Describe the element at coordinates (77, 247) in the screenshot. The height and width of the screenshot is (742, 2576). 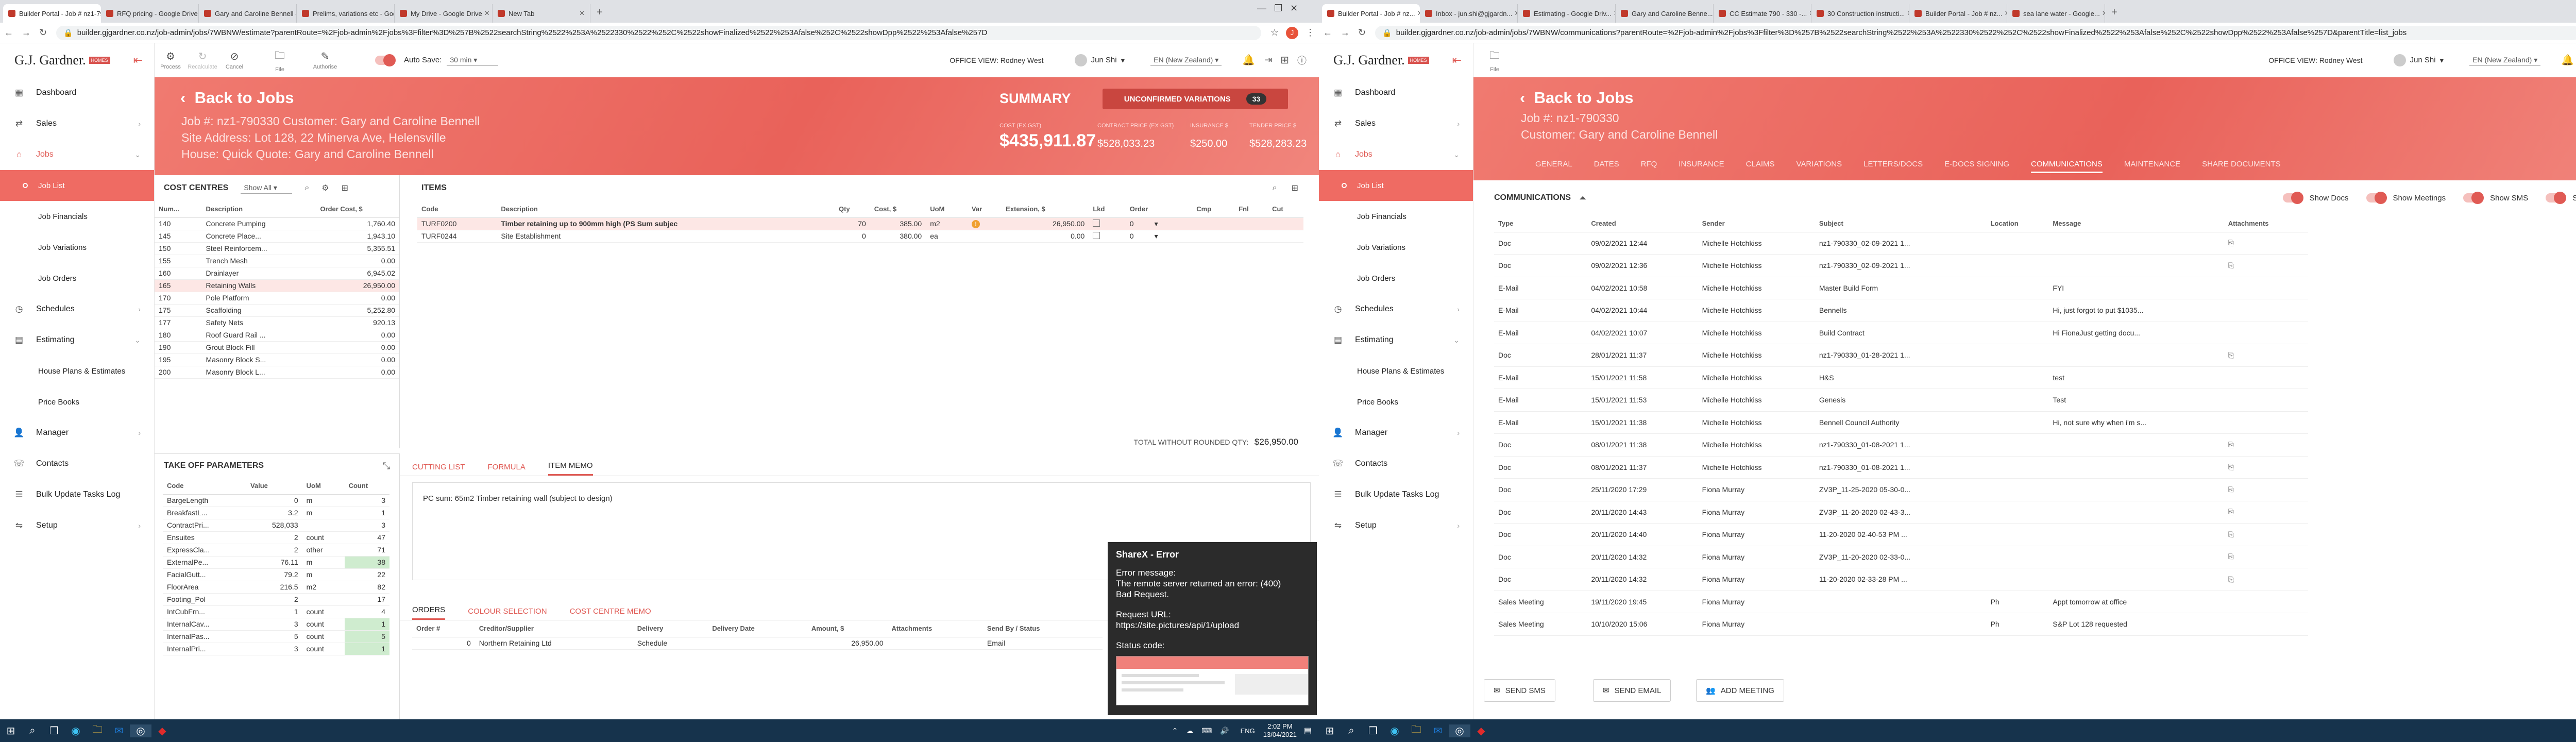
I see `sidebar-subitem-job-variations: Job Variations` at that location.